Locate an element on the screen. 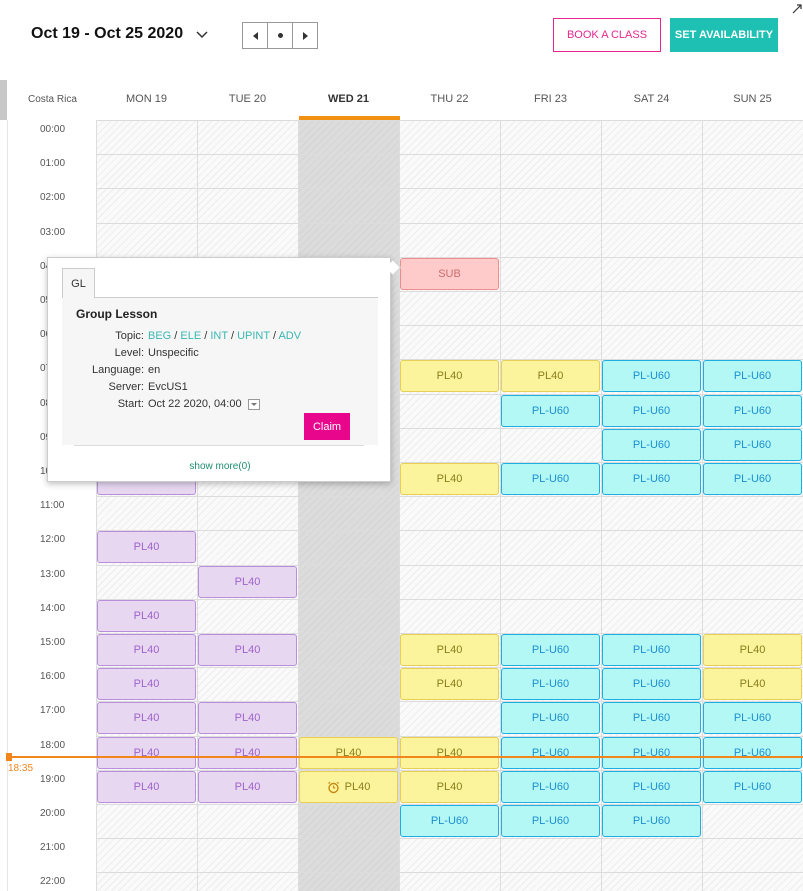 This screenshot has height=891, width=803. expand-icon is located at coordinates (797, 9).